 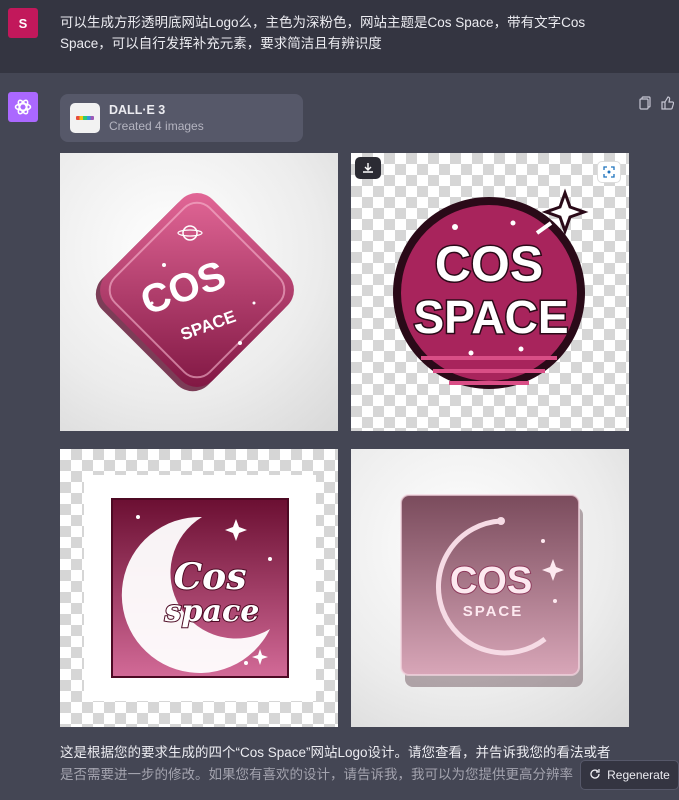 I want to click on logo-art-2: COS SPACE, so click(x=491, y=288).